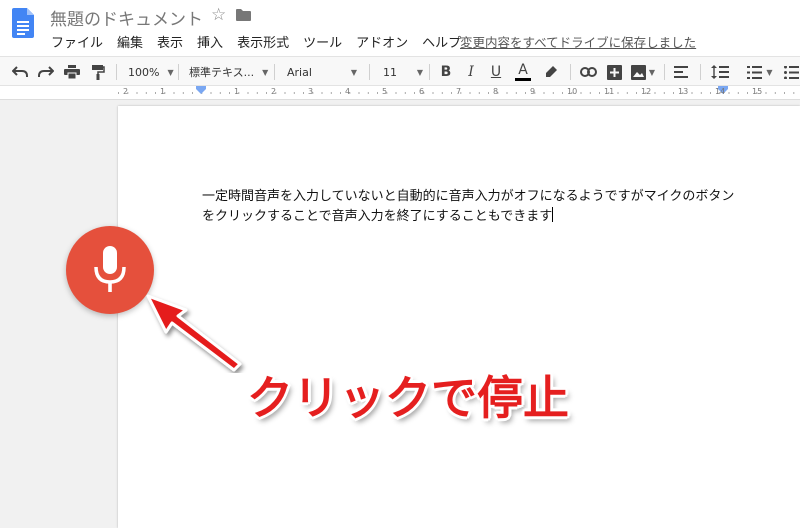 Image resolution: width=800 pixels, height=528 pixels. I want to click on menu-edit: 編集, so click(130, 41).